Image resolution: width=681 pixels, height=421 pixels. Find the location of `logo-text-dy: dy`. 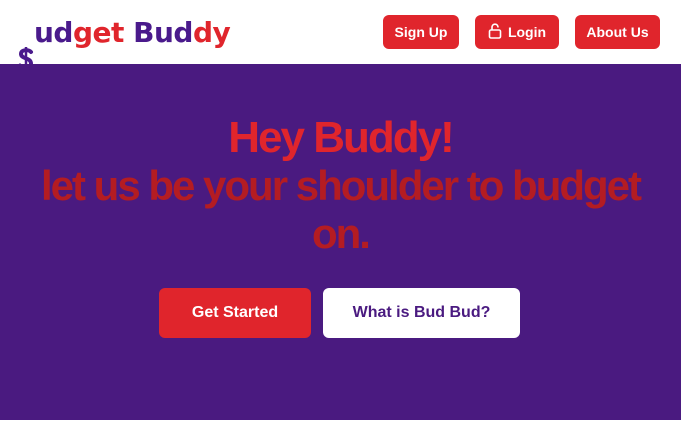

logo-text-dy: dy is located at coordinates (211, 32).